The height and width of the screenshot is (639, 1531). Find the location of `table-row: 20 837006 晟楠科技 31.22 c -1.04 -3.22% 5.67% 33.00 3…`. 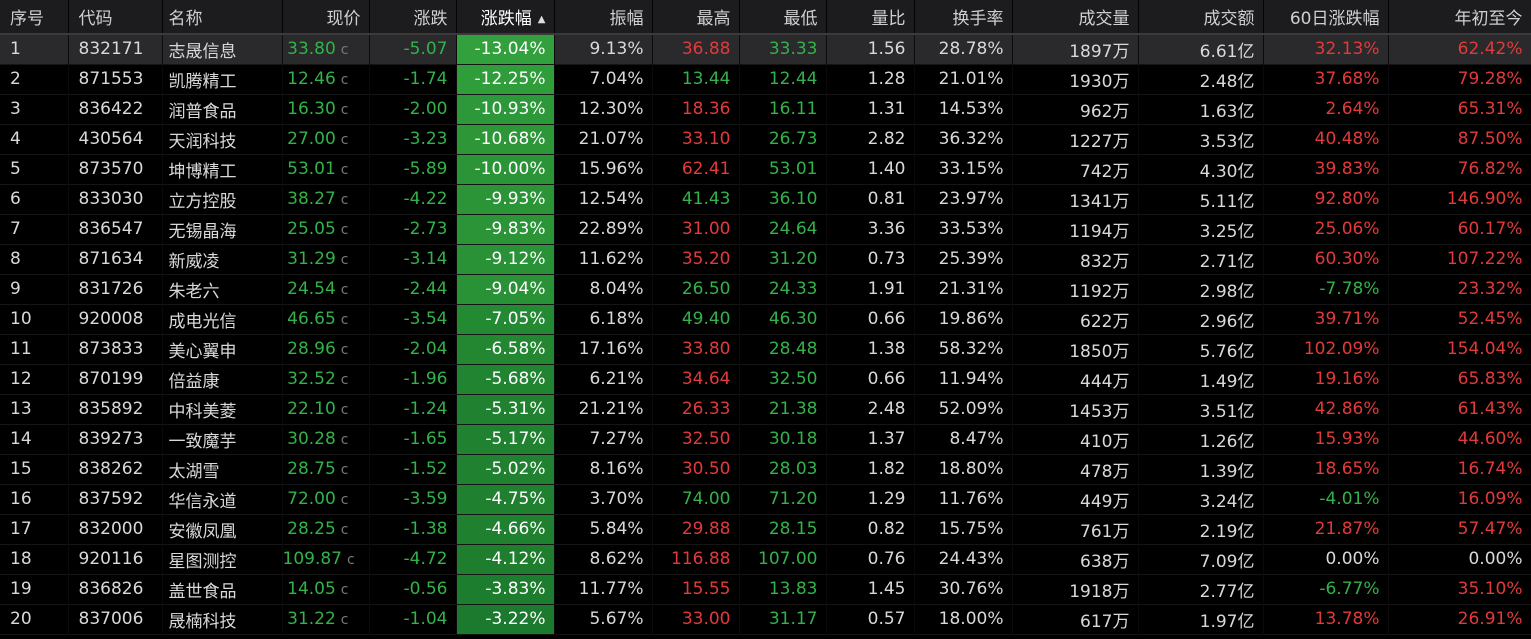

table-row: 20 837006 晟楠科技 31.22 c -1.04 -3.22% 5.67% 33.00 3… is located at coordinates (765, 619).